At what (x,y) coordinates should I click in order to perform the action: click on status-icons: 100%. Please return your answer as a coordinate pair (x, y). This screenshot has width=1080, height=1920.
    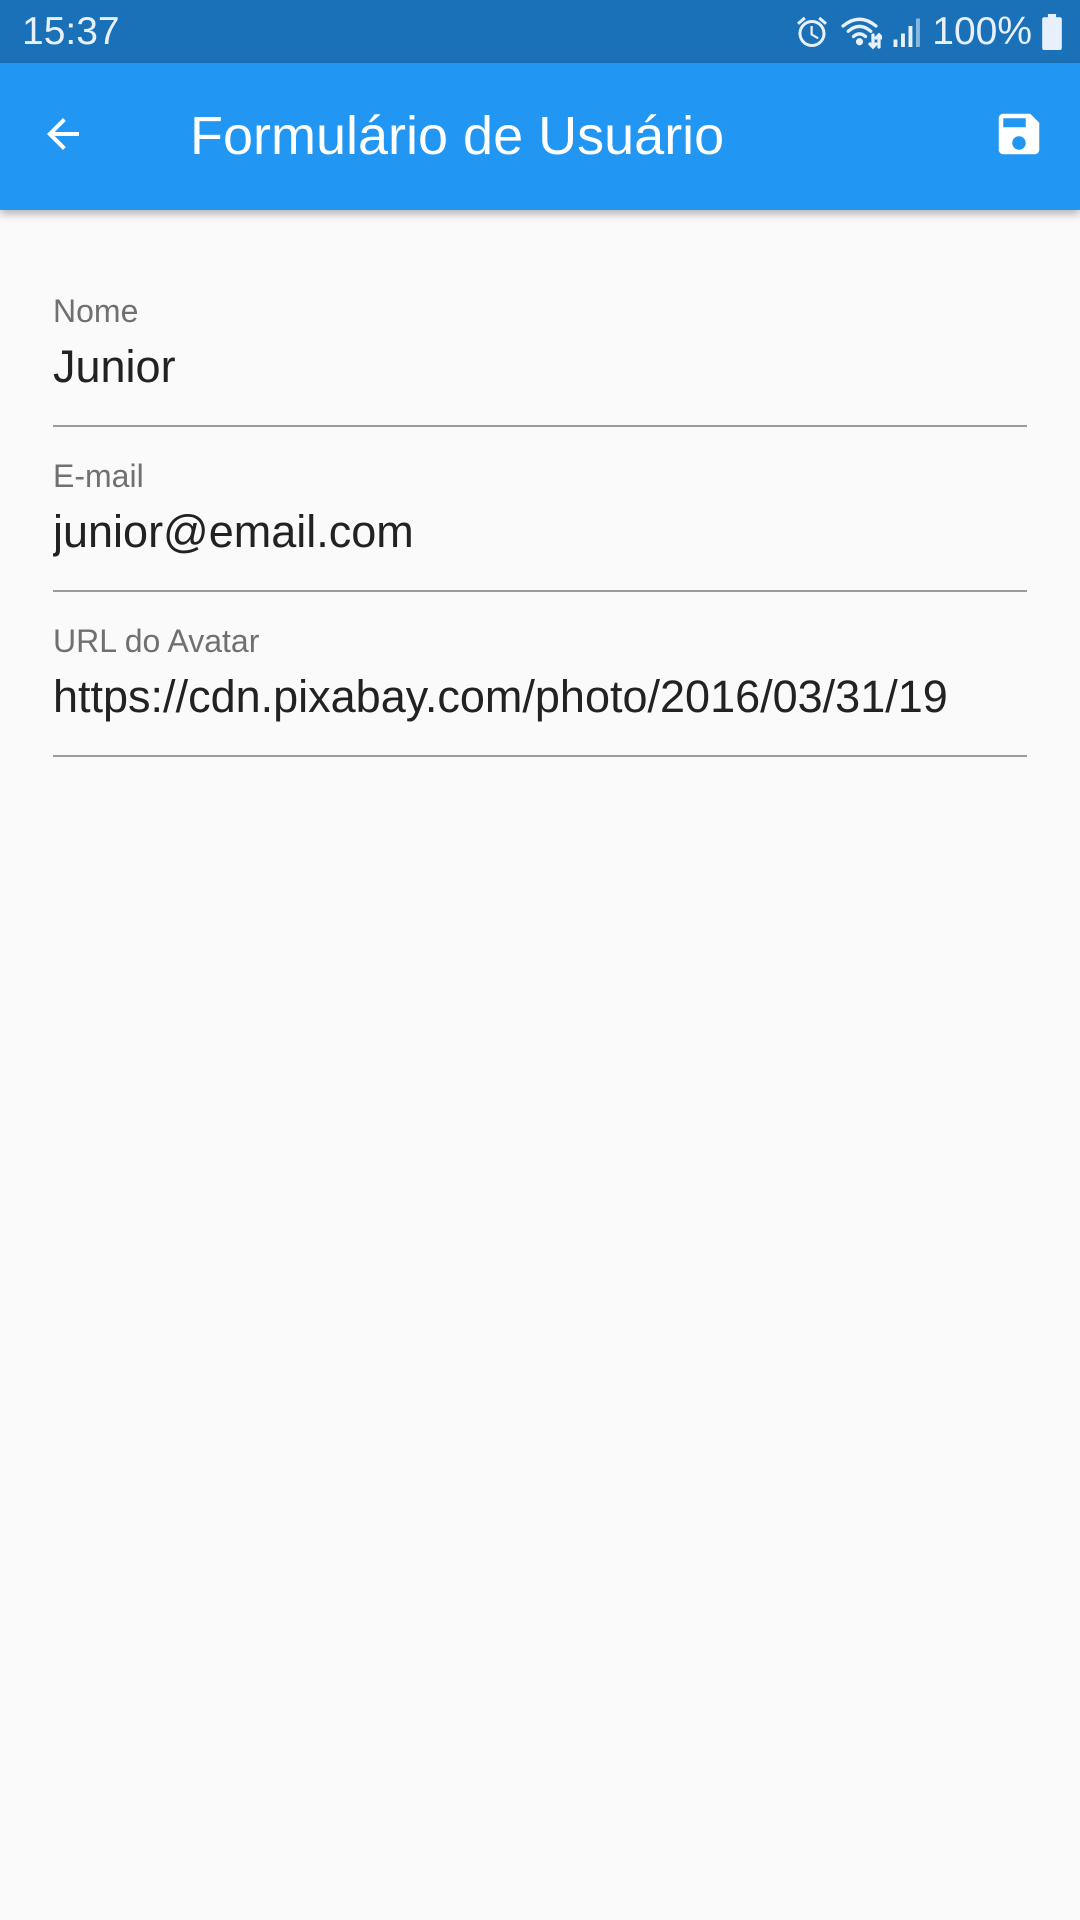
    Looking at the image, I should click on (928, 31).